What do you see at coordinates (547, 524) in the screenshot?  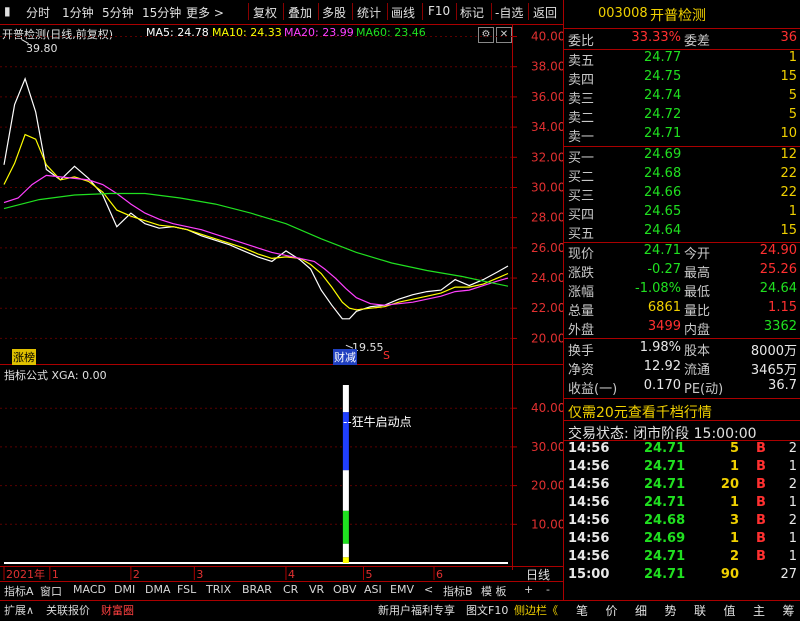 I see `indicator-y-tick-label: 10.00` at bounding box center [547, 524].